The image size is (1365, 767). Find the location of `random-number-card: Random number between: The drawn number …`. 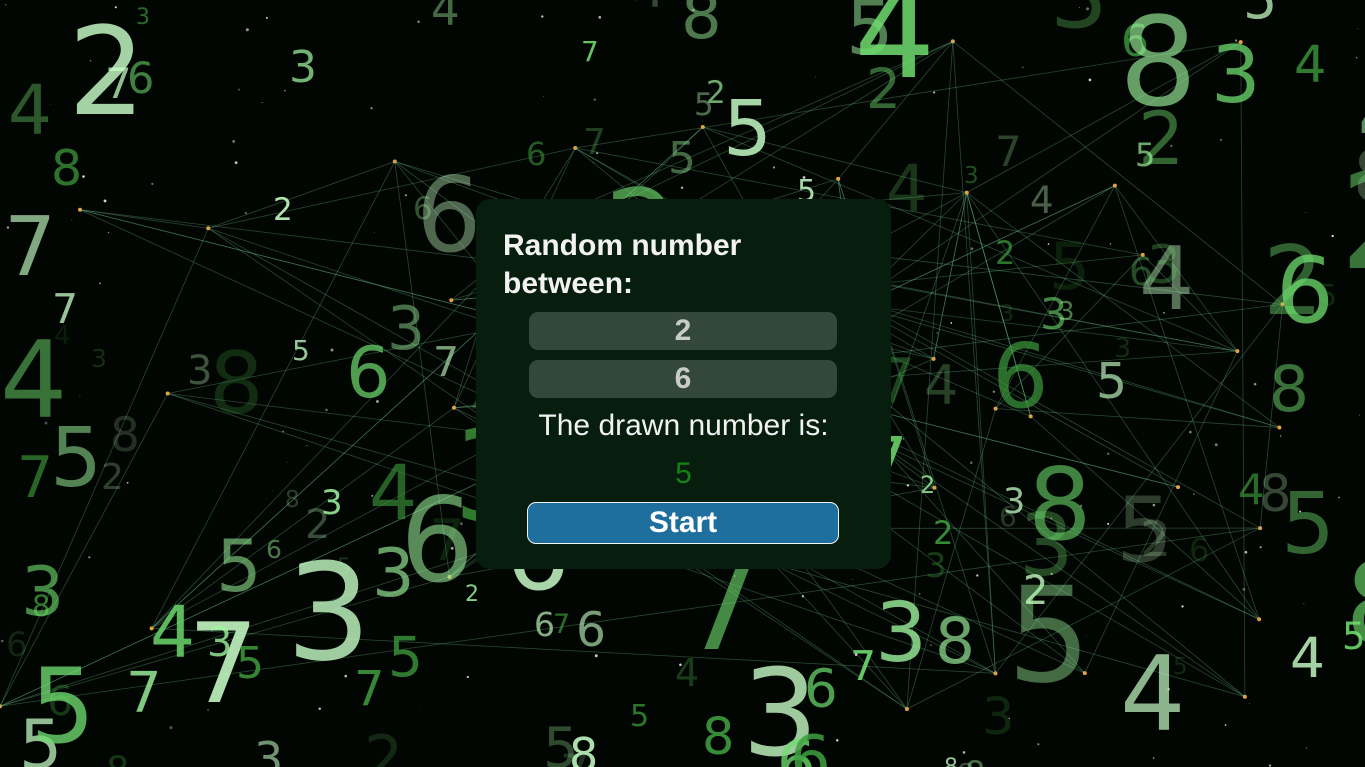

random-number-card: Random number between: The drawn number … is located at coordinates (683, 384).